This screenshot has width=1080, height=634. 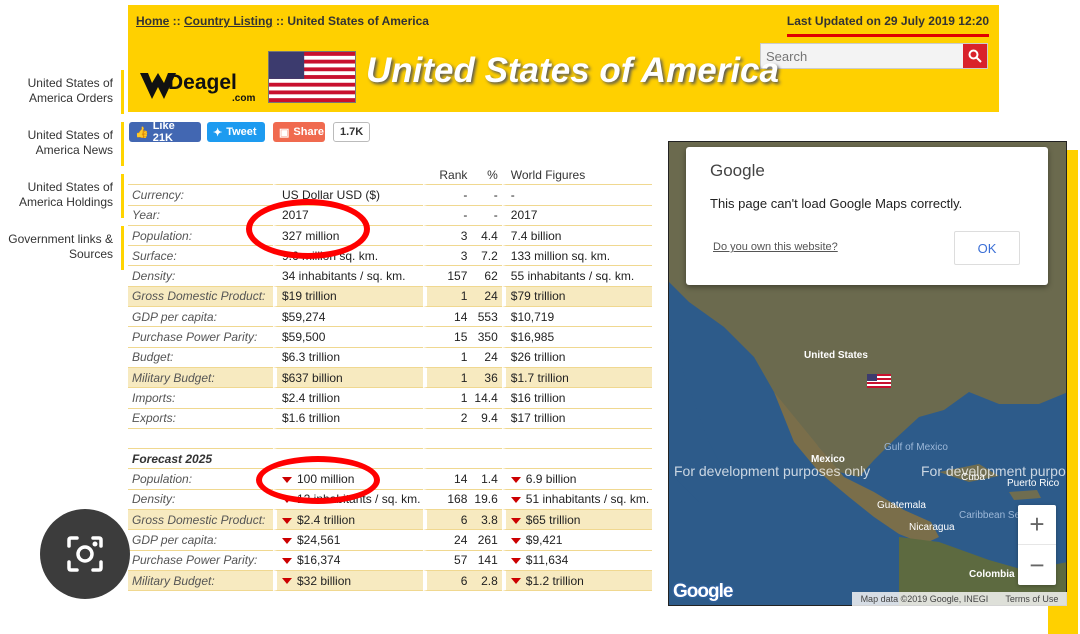 What do you see at coordinates (62, 92) in the screenshot?
I see `sidebar-item-orders: United States of America Orders` at bounding box center [62, 92].